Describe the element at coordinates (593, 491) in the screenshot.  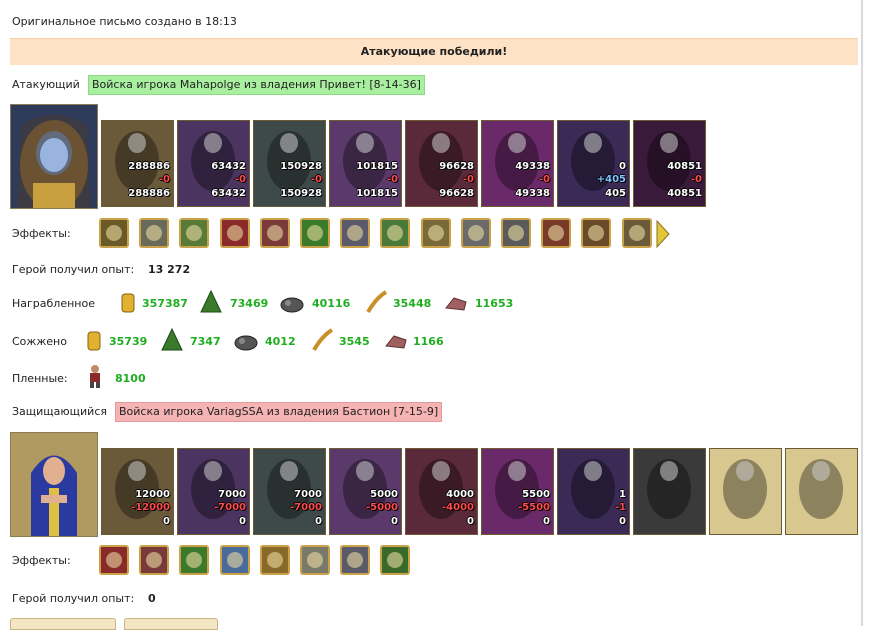
I see `defender-unit: 1 -1 0` at that location.